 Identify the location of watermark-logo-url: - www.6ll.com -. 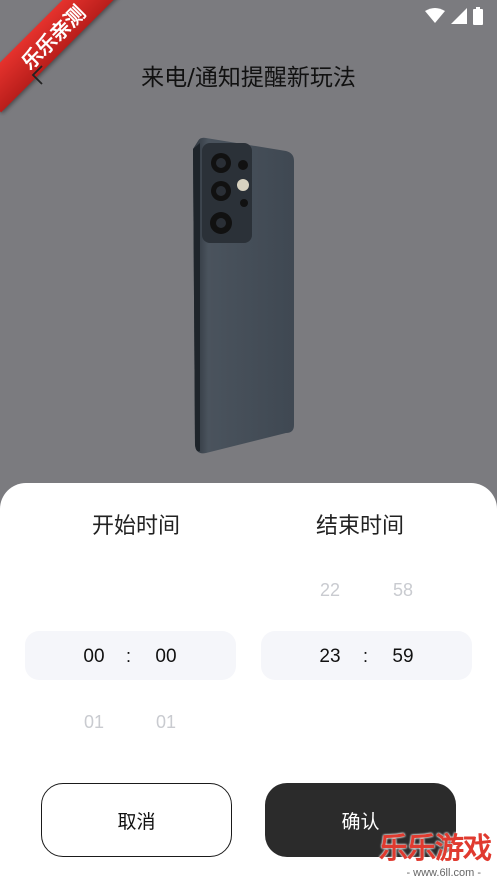
(443, 873).